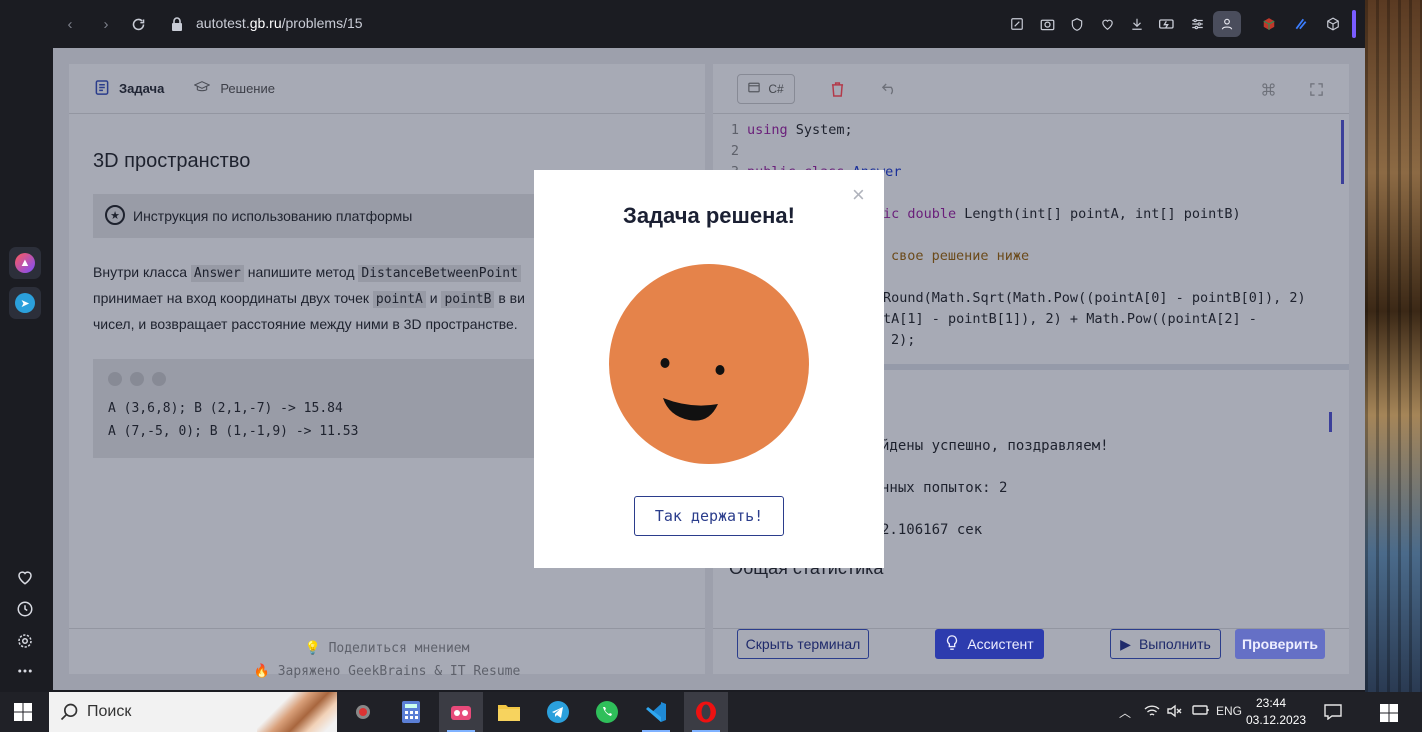 Image resolution: width=1422 pixels, height=732 pixels. Describe the element at coordinates (142, 272) in the screenshot. I see `desc-text: Внутри класса` at that location.